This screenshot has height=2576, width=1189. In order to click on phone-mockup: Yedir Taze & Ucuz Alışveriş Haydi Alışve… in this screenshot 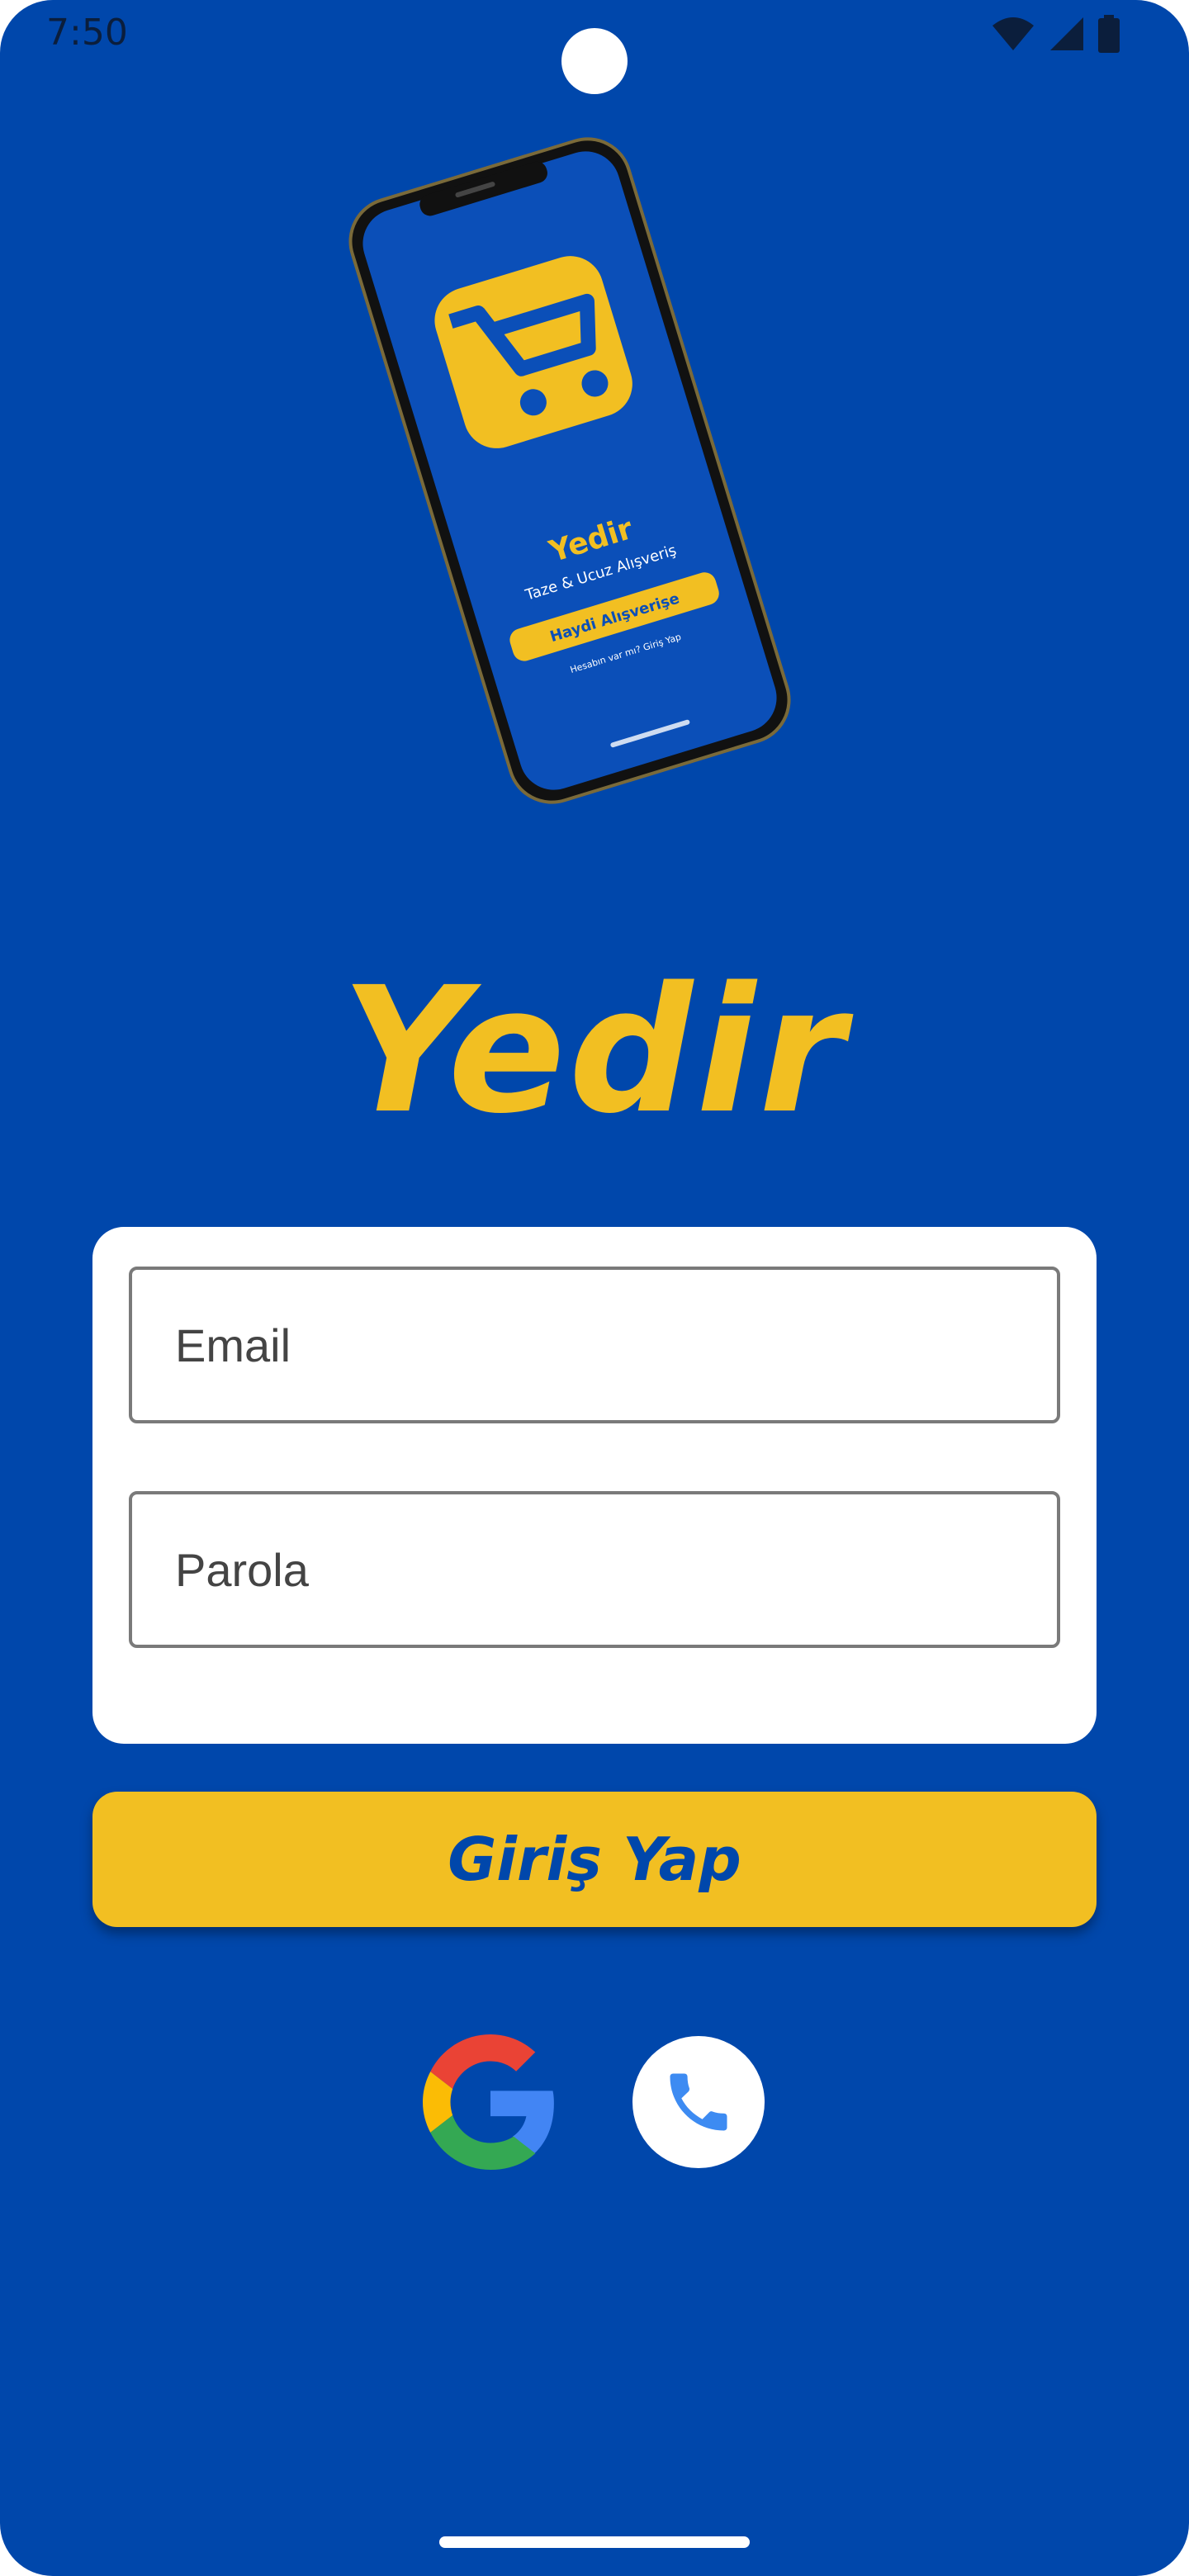, I will do `click(569, 470)`.